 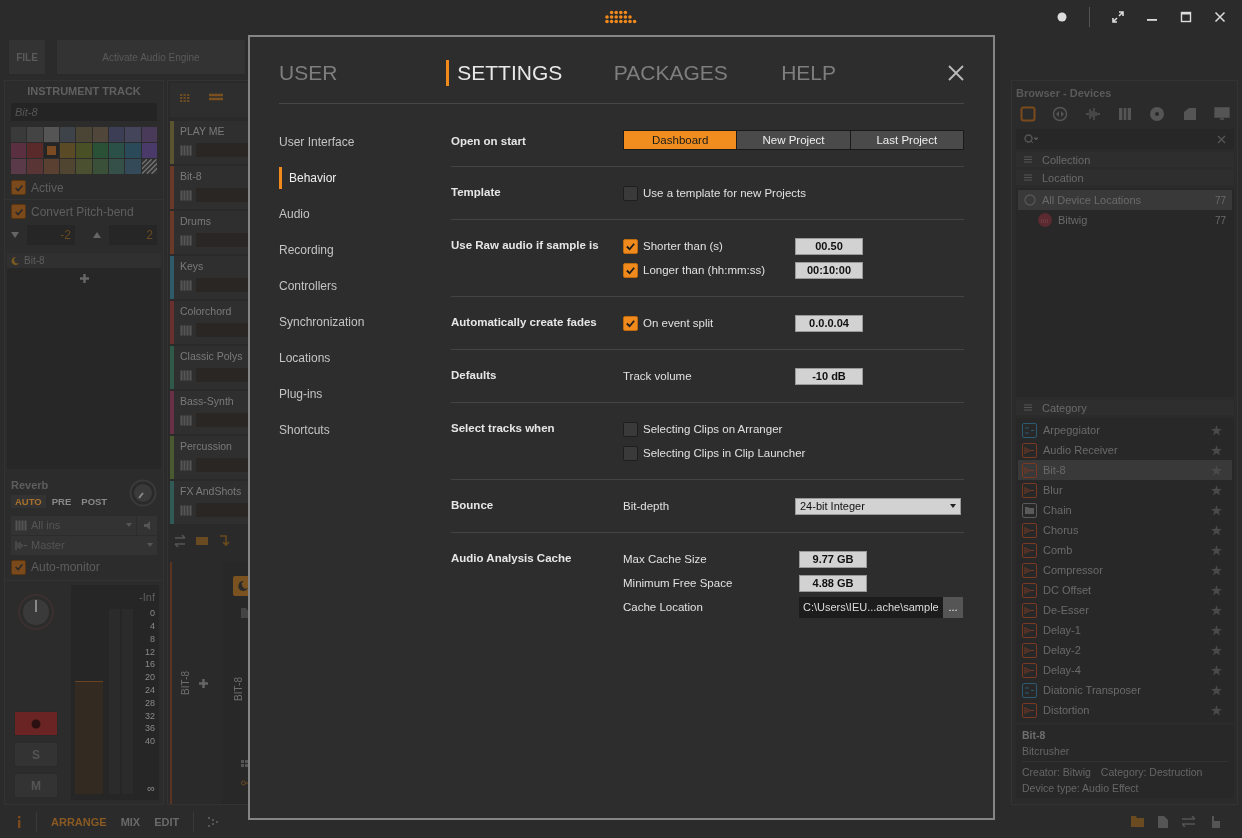 I want to click on square-icon, so click(x=1028, y=114).